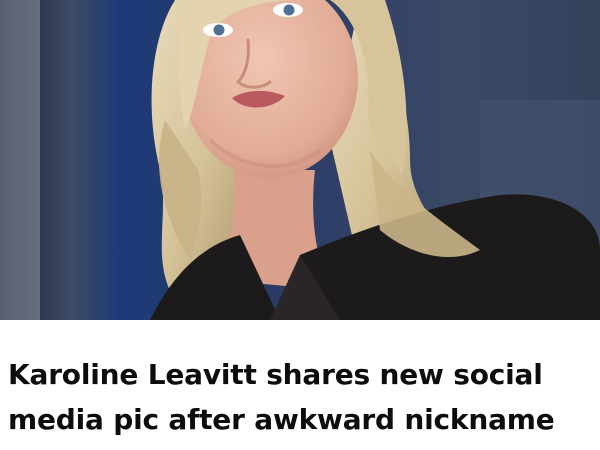 The height and width of the screenshot is (450, 600). What do you see at coordinates (20, 160) in the screenshot?
I see `left-pillar` at bounding box center [20, 160].